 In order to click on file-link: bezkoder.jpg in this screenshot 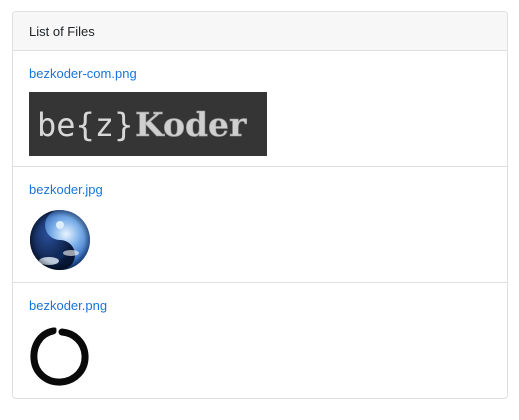, I will do `click(66, 189)`.